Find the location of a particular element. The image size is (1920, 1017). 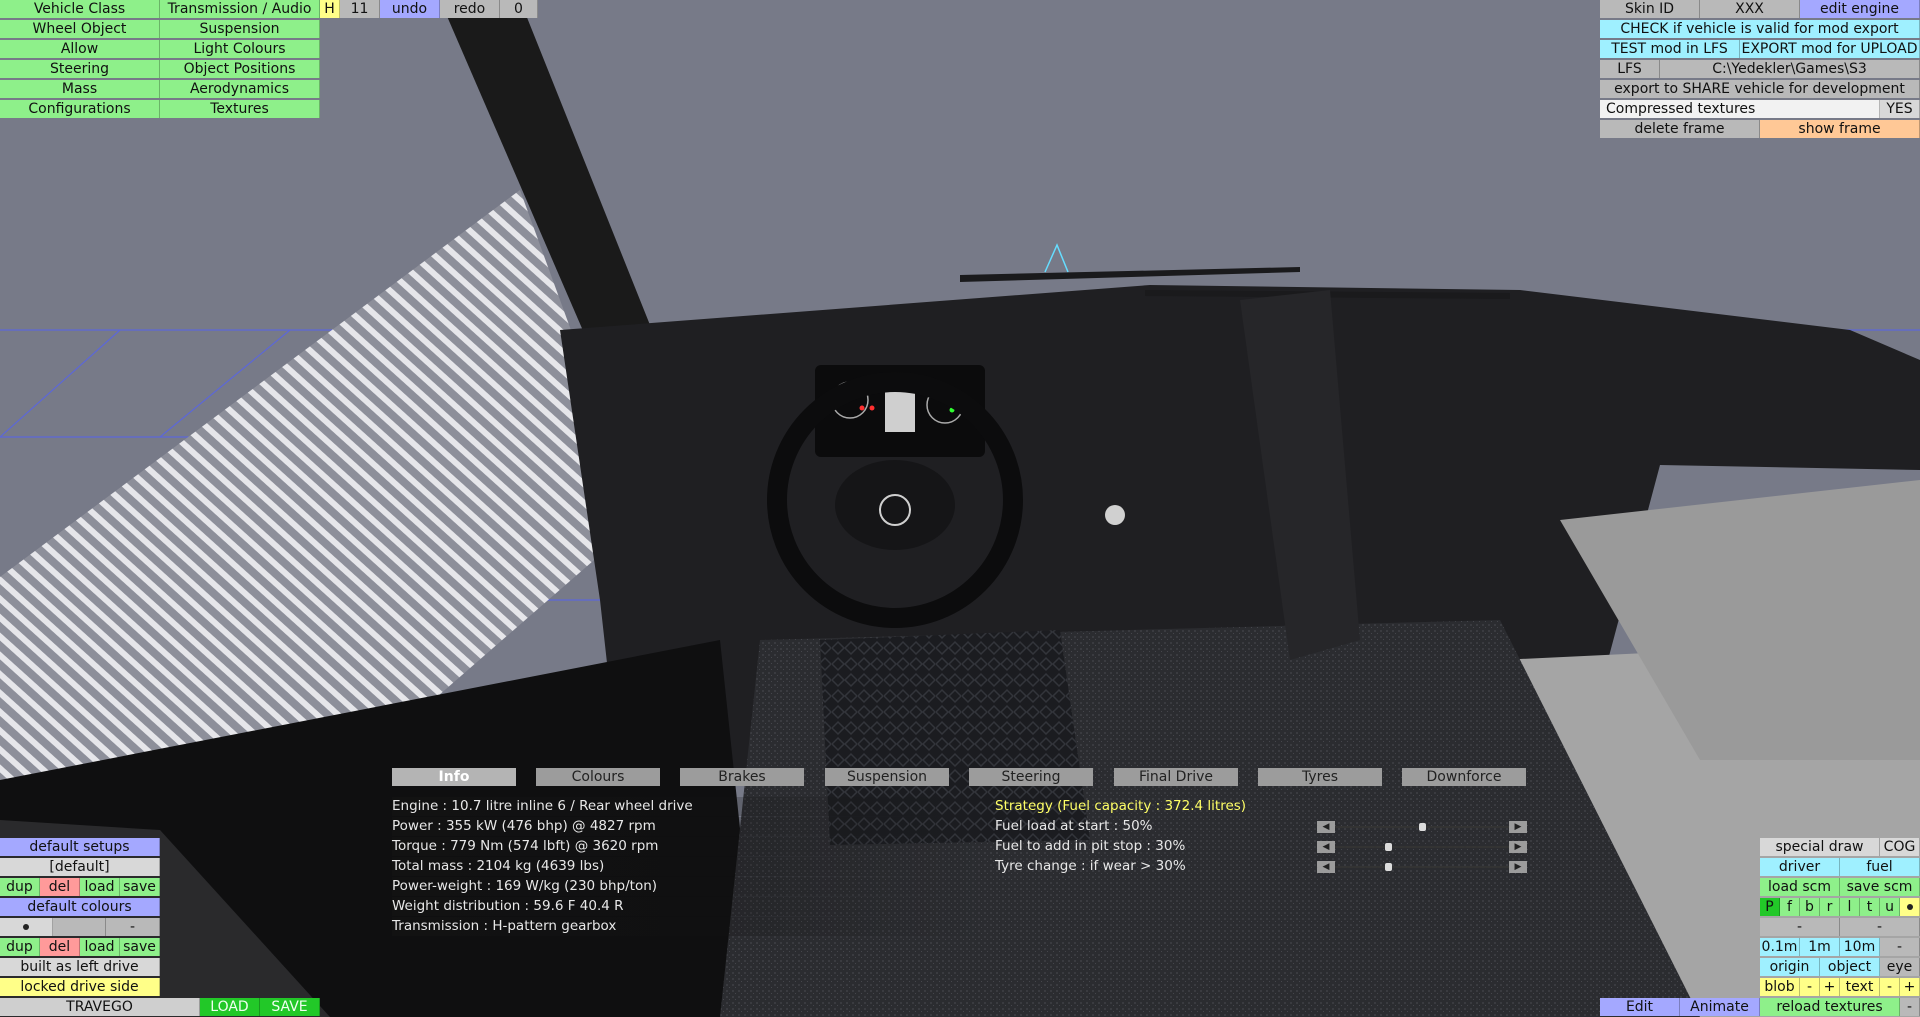

setup-name-field: [default] is located at coordinates (80, 867).